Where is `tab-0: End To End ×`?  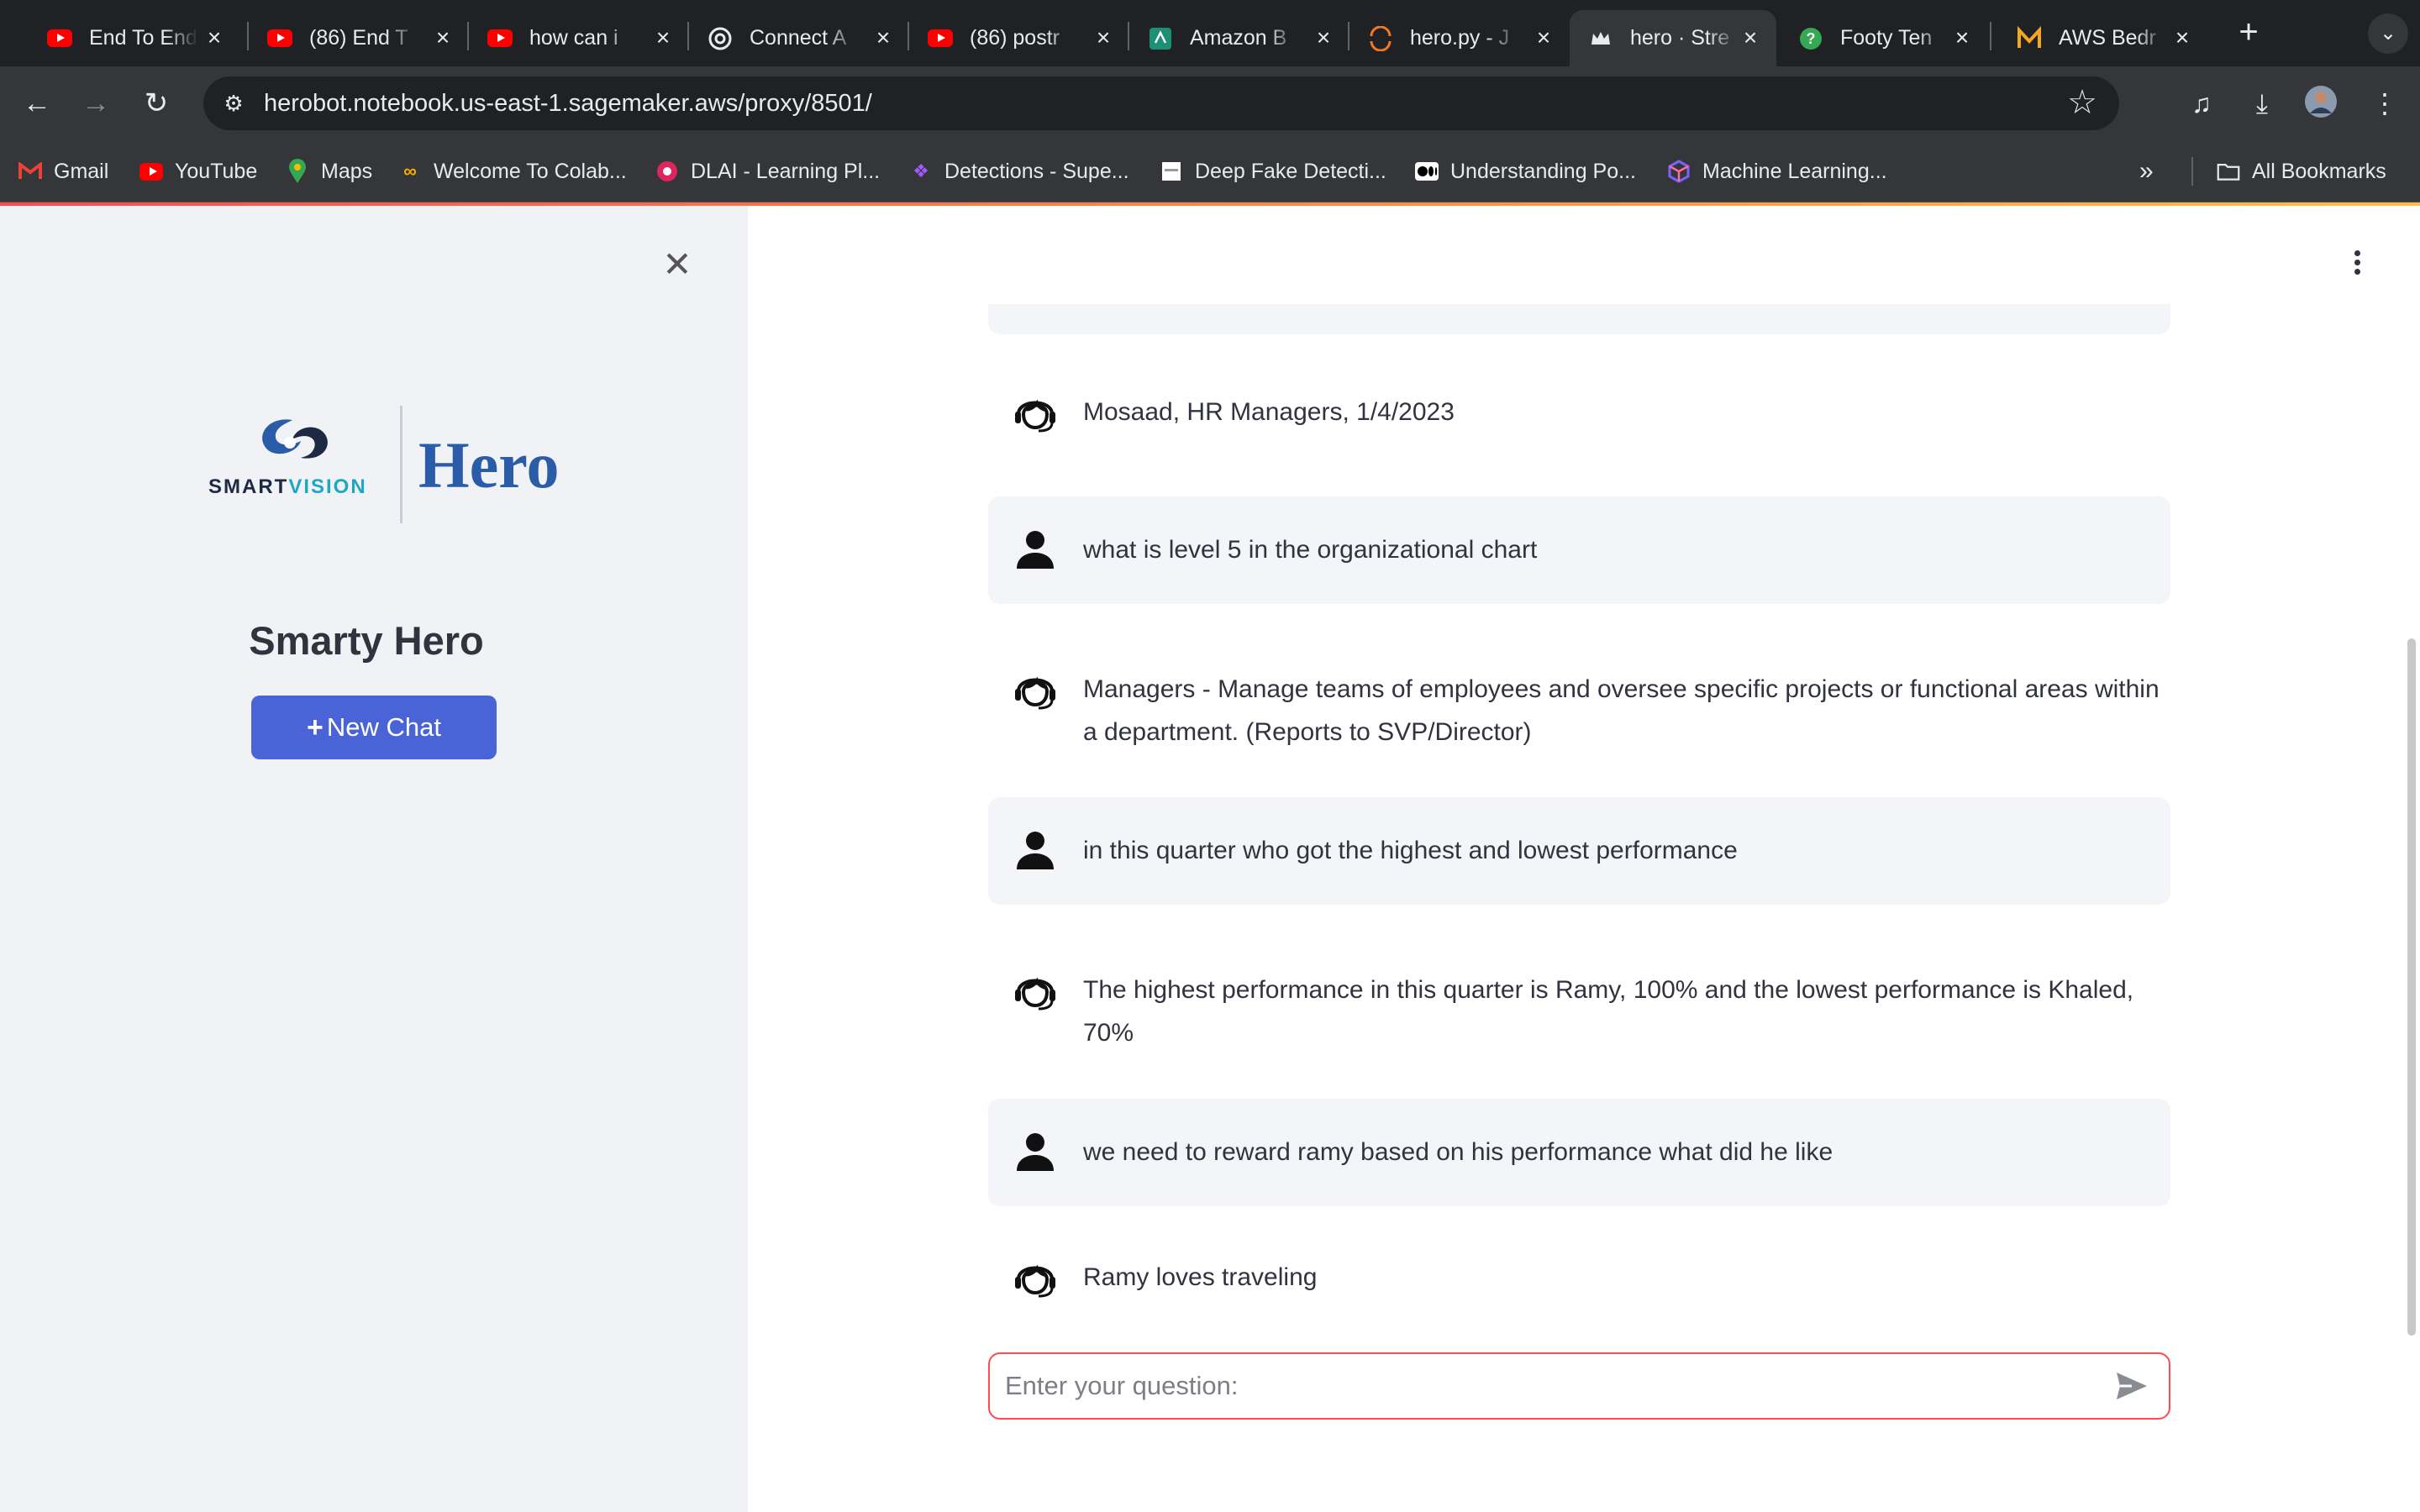
tab-0: End To End × is located at coordinates (134, 38).